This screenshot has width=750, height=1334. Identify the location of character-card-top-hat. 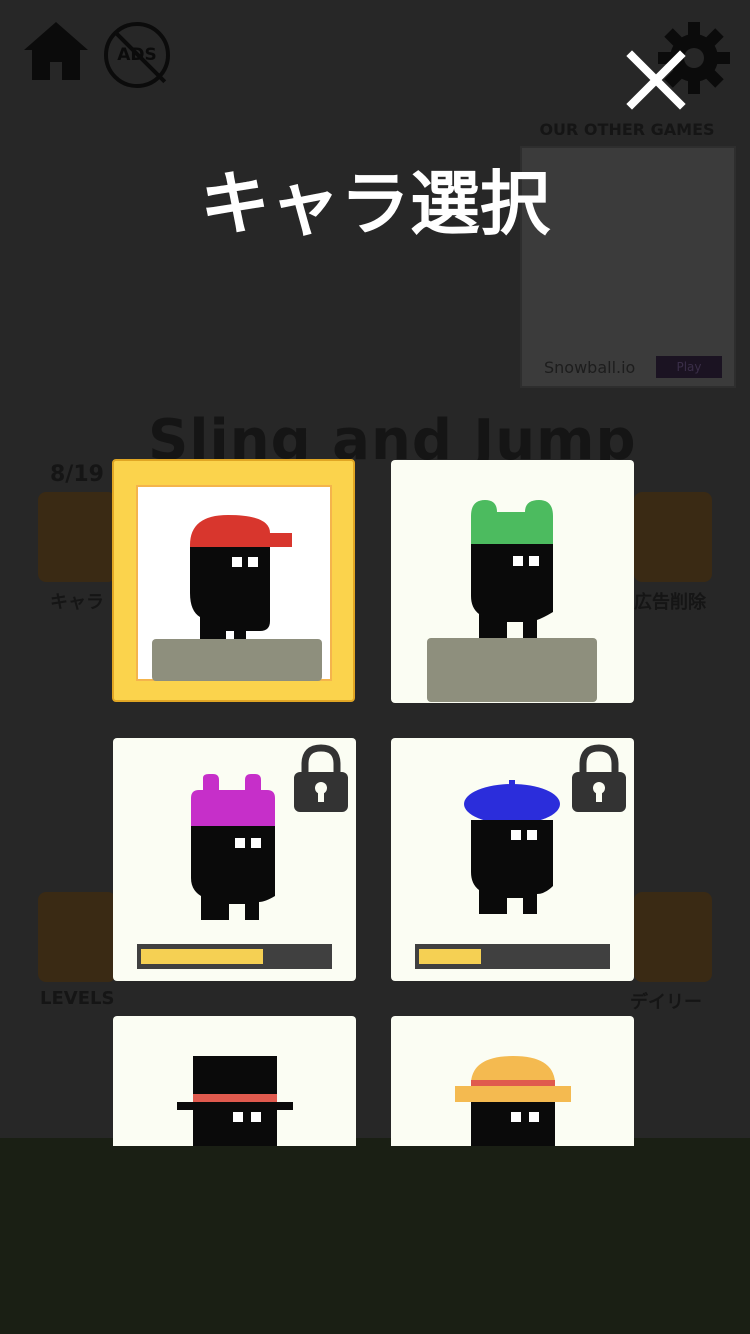
(234, 1081).